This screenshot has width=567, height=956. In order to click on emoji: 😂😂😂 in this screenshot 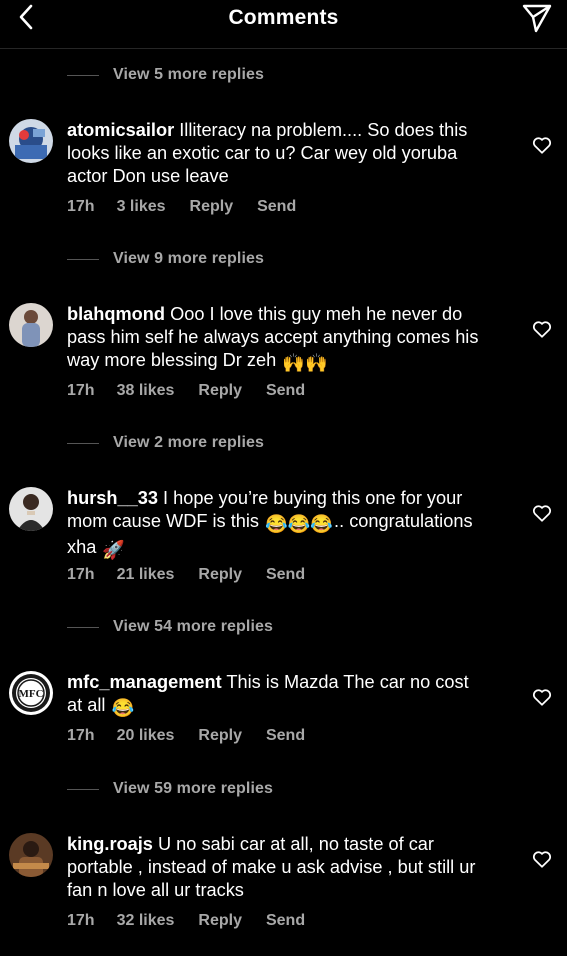, I will do `click(299, 524)`.